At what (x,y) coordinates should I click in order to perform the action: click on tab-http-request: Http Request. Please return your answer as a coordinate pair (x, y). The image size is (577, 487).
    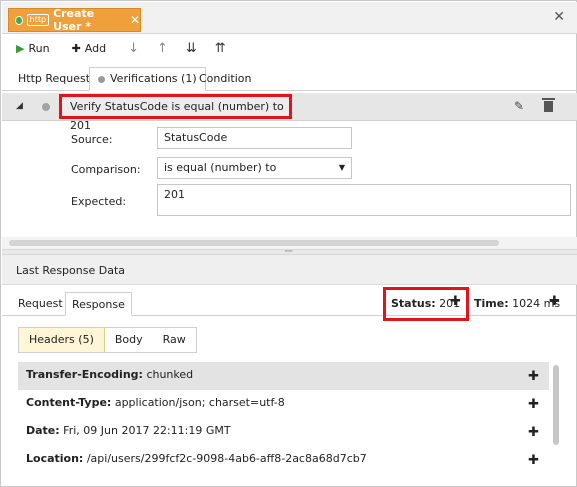
    Looking at the image, I should click on (54, 79).